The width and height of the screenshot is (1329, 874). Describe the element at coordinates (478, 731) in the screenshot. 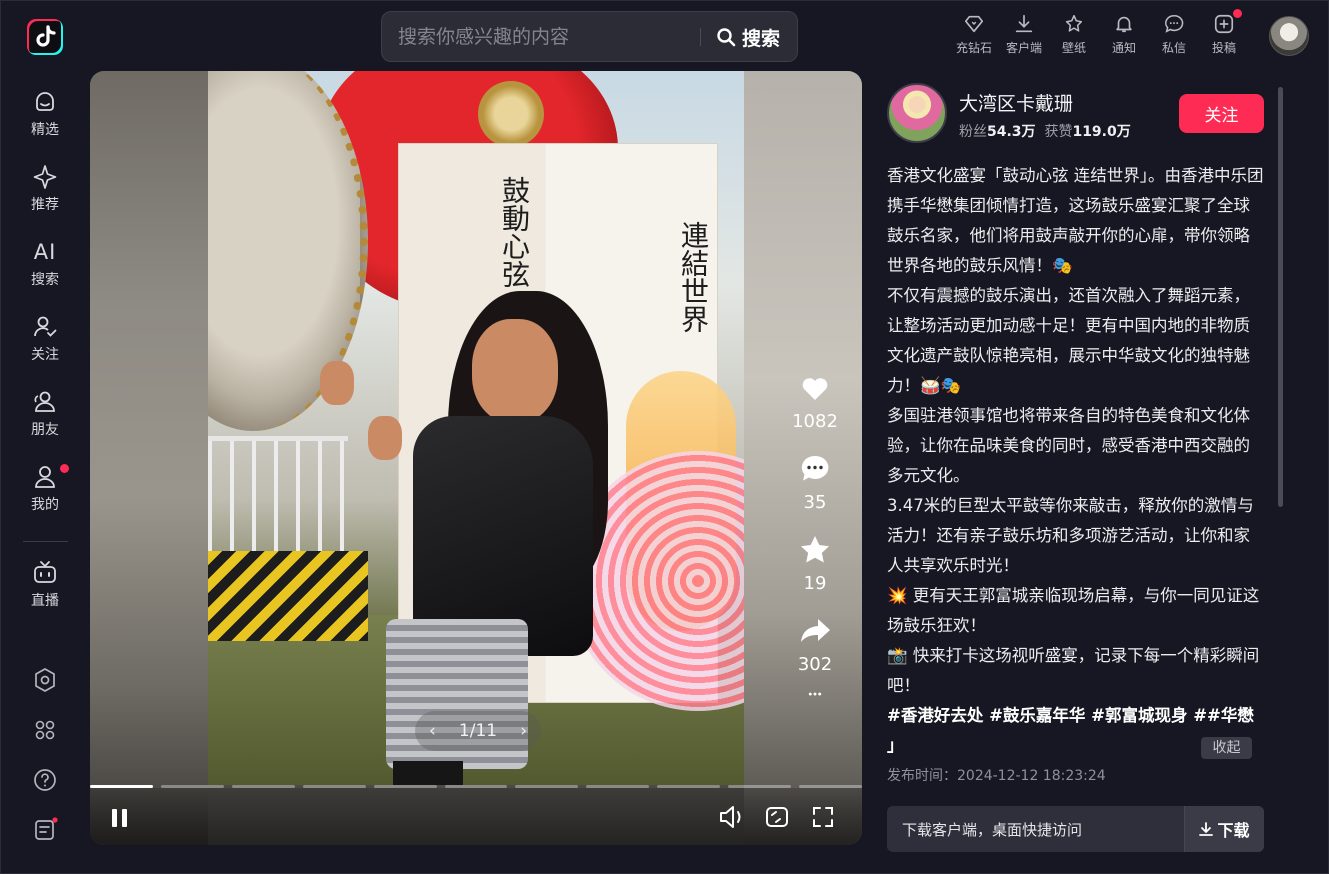

I see `pager-count: 1/11` at that location.